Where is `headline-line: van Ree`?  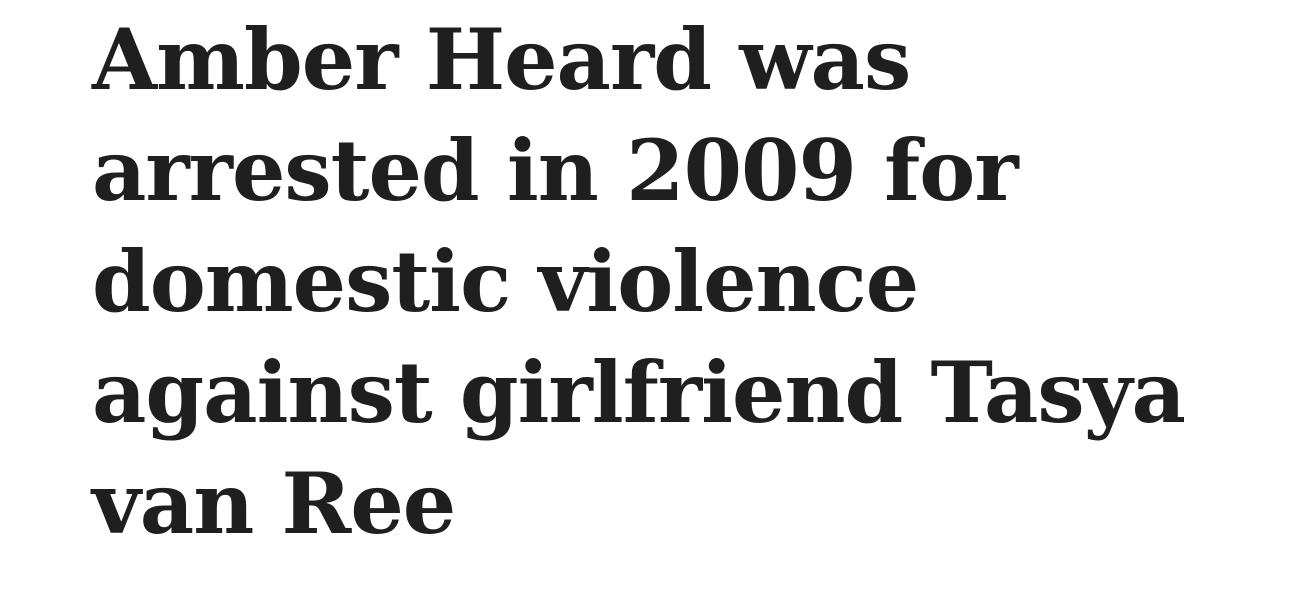
headline-line: van Ree is located at coordinates (274, 503).